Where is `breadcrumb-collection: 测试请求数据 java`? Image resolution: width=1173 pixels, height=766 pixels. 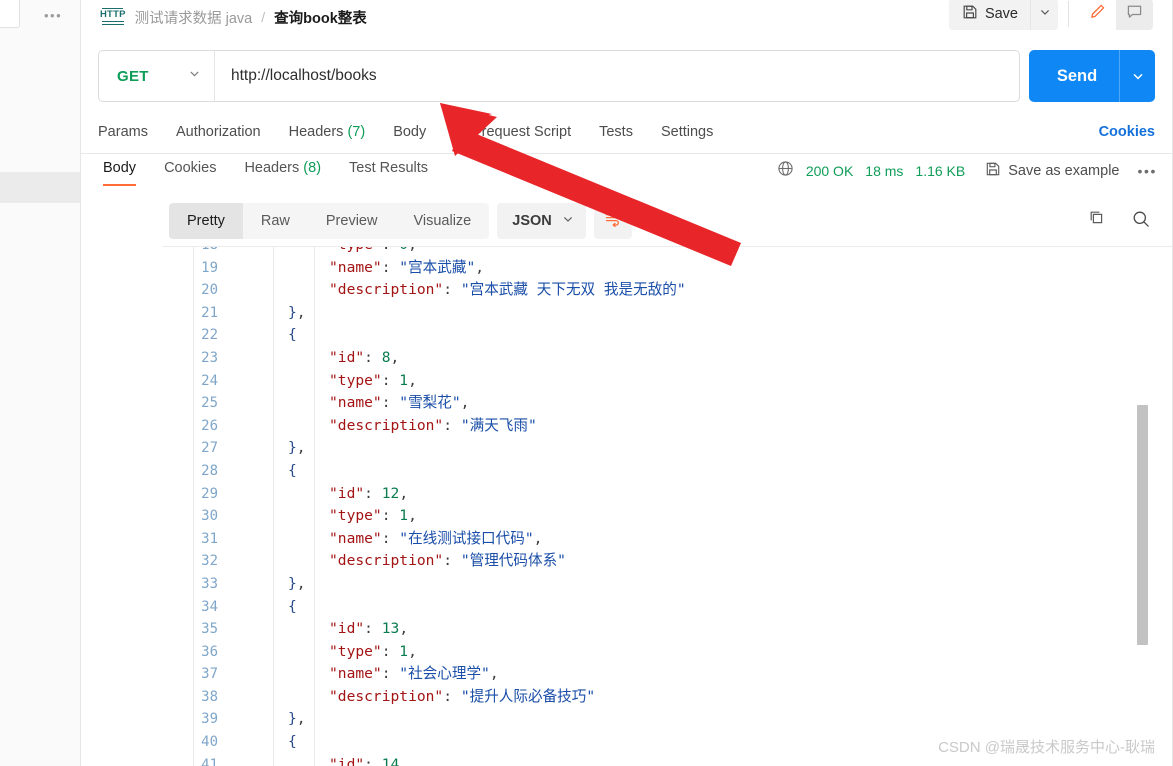 breadcrumb-collection: 测试请求数据 java is located at coordinates (194, 17).